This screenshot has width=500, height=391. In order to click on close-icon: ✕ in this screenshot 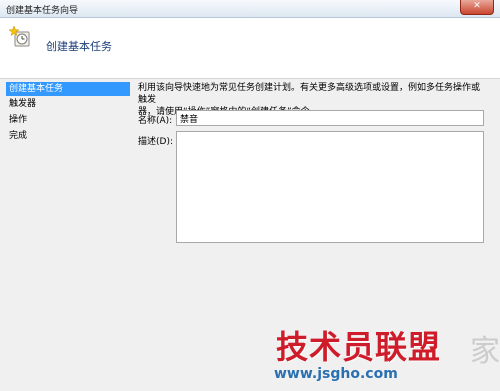, I will do `click(477, 6)`.